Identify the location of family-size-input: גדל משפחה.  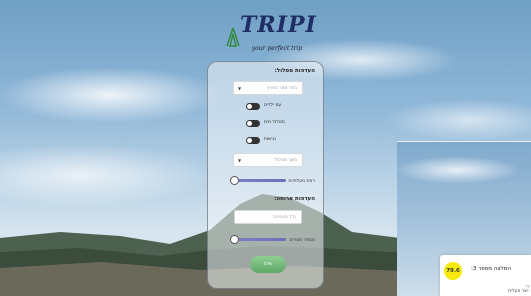
(268, 217).